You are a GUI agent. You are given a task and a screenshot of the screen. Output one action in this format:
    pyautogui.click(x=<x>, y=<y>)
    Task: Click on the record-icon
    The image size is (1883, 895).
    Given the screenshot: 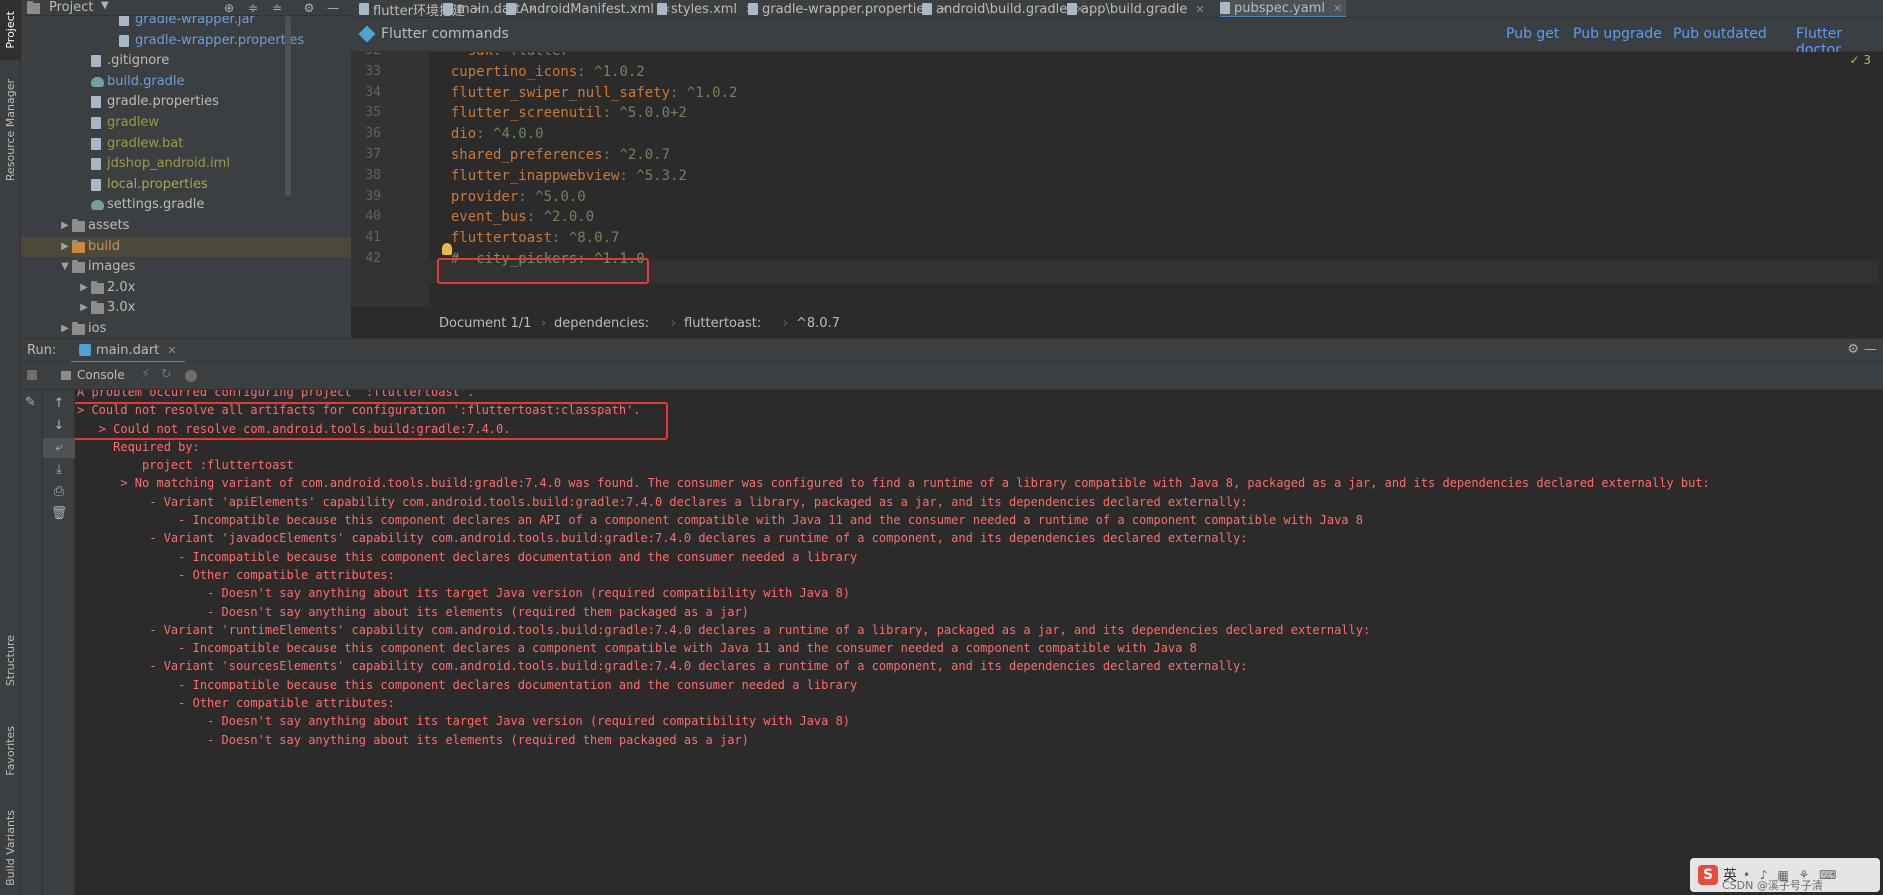 What is the action you would take?
    pyautogui.click(x=191, y=376)
    